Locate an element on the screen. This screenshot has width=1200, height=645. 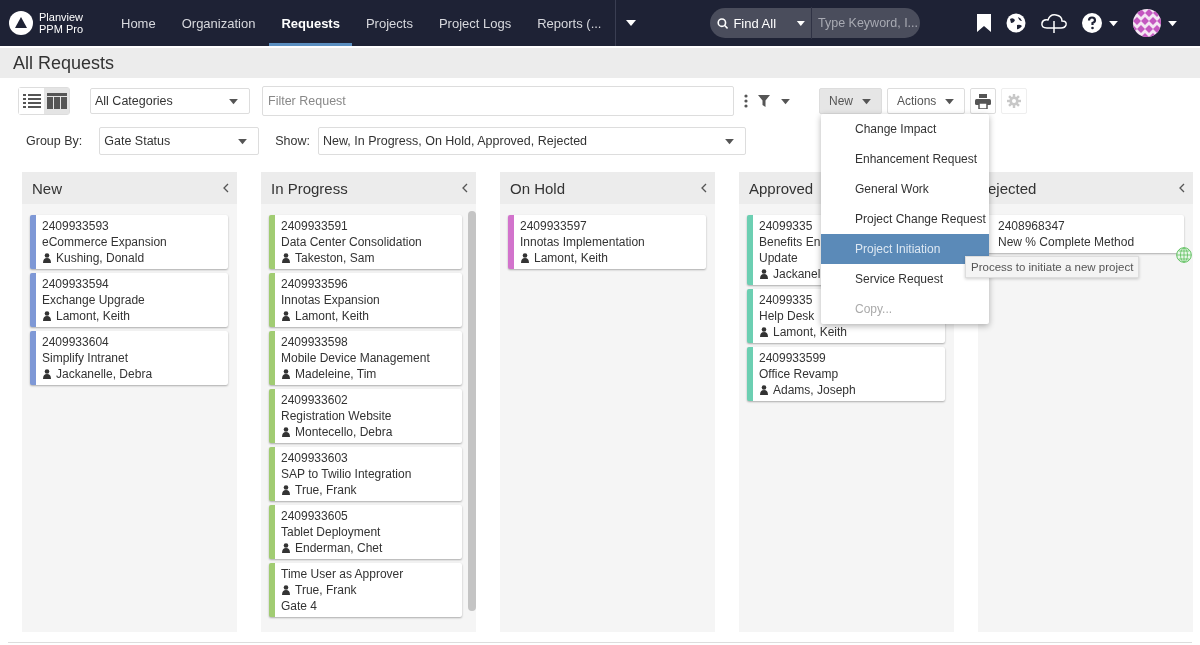
group-by-label: Group By: is located at coordinates (54, 141).